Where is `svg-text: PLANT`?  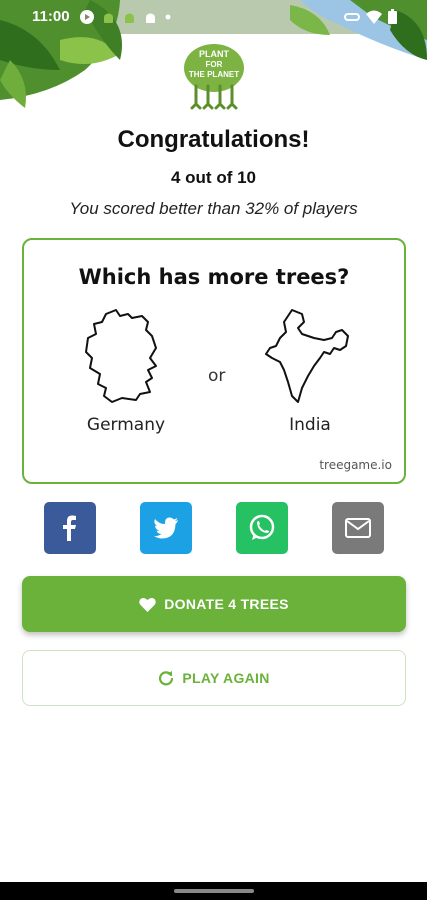
svg-text: PLANT is located at coordinates (214, 54).